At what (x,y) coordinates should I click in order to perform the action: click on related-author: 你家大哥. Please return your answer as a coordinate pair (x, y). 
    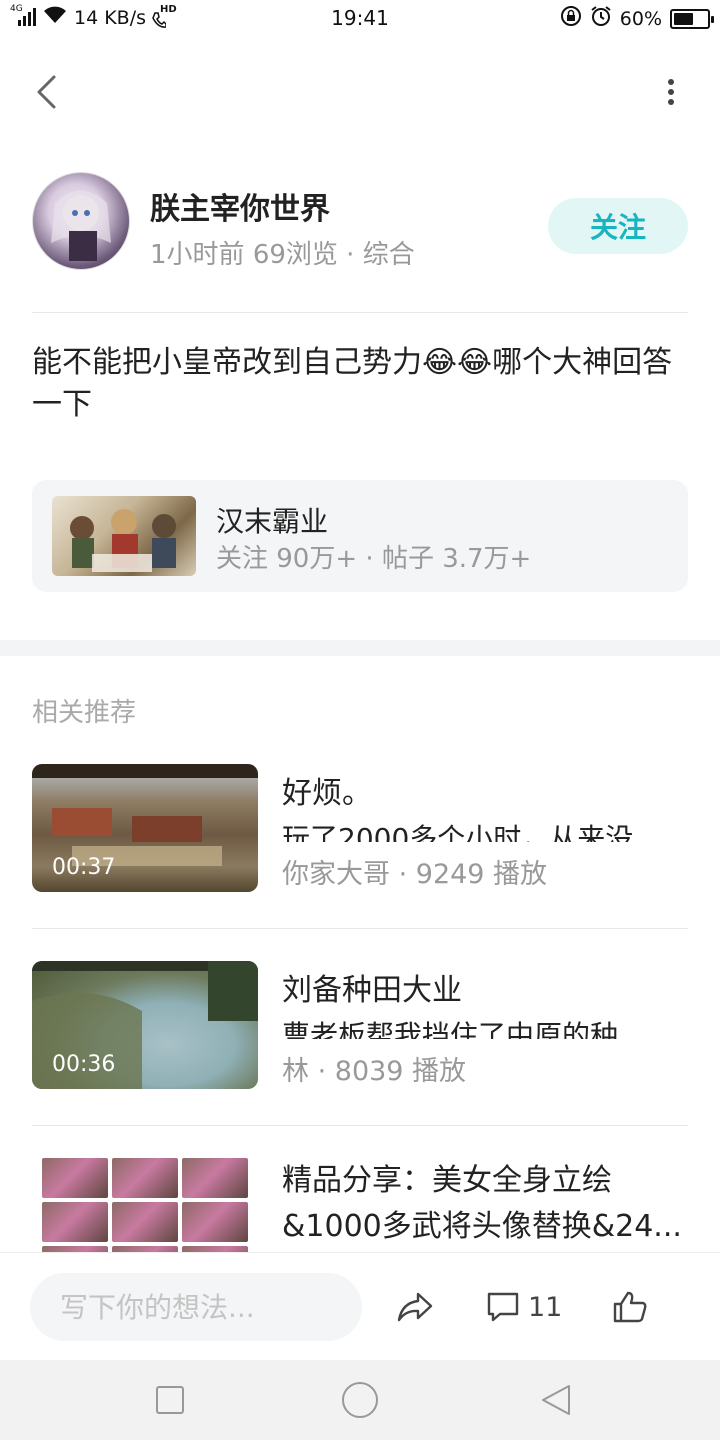
    Looking at the image, I should click on (336, 874).